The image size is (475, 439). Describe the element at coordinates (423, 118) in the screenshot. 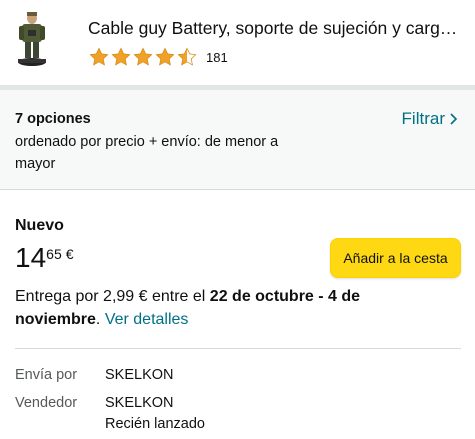

I see `filter-label: Filtrar` at that location.